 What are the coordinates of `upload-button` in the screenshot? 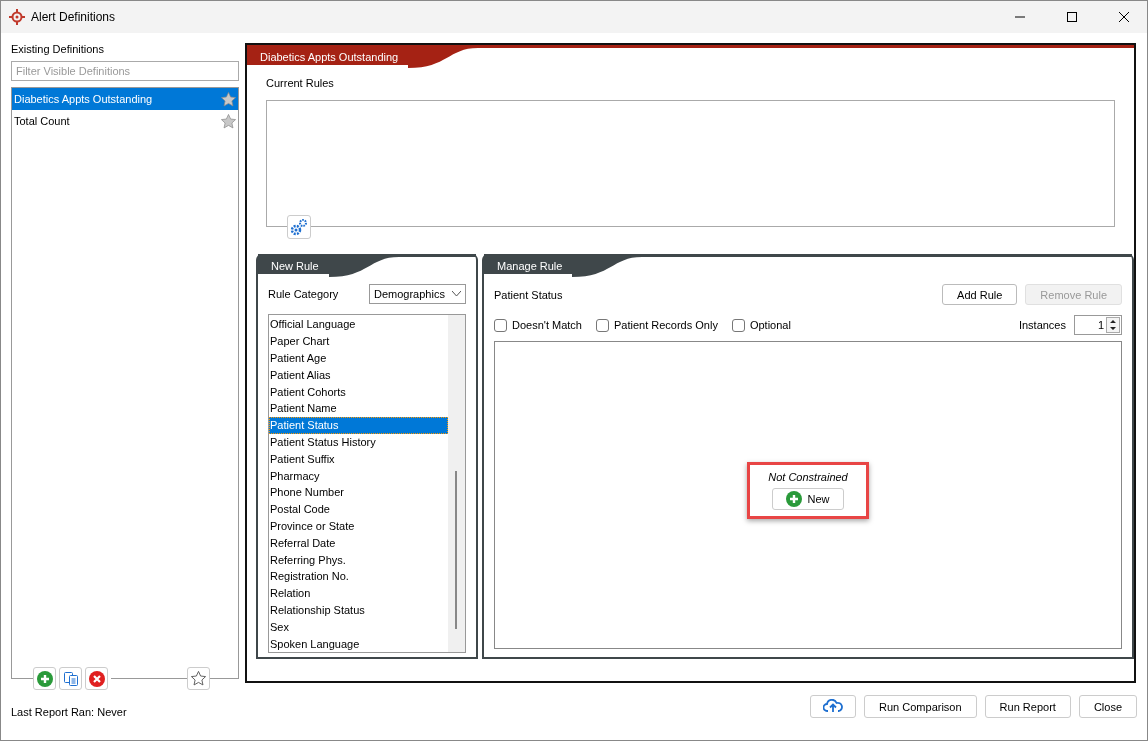 It's located at (833, 706).